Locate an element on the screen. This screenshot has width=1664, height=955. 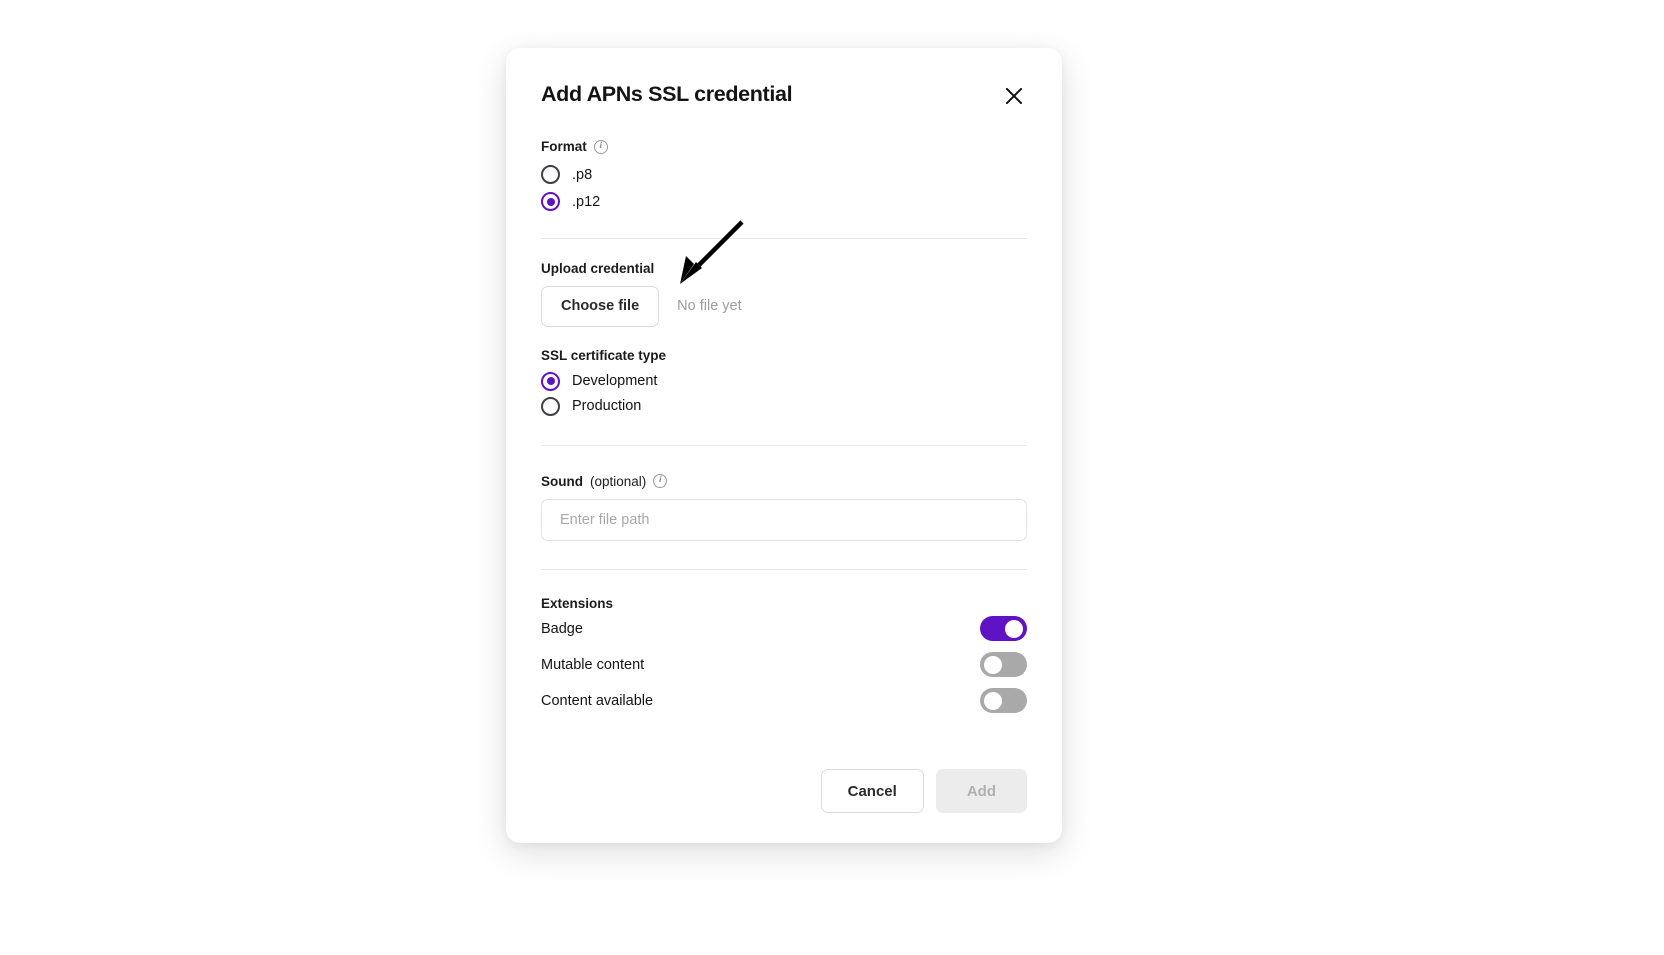
extension-row-badge: Badge is located at coordinates (784, 629).